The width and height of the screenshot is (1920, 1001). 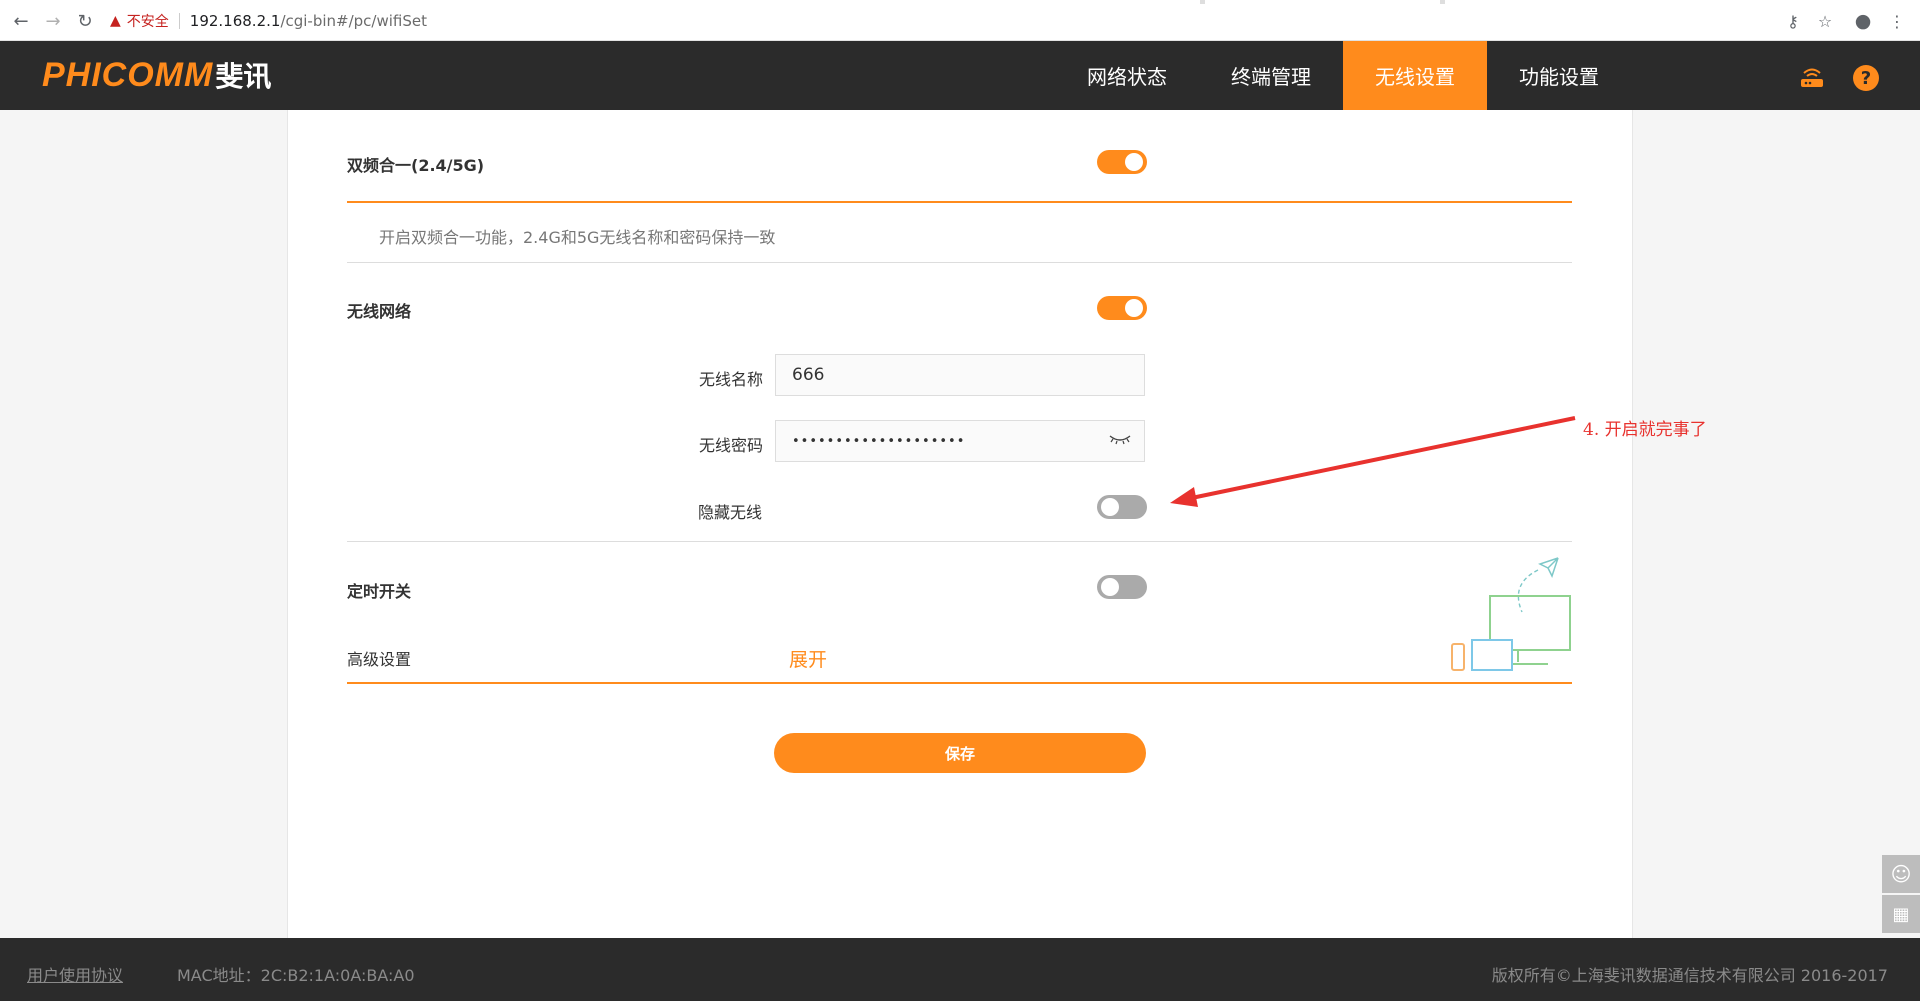 I want to click on app-header: PHICOMM 斐讯 网络状态 终端管理 无线设置 功能设置 ?, so click(x=960, y=75).